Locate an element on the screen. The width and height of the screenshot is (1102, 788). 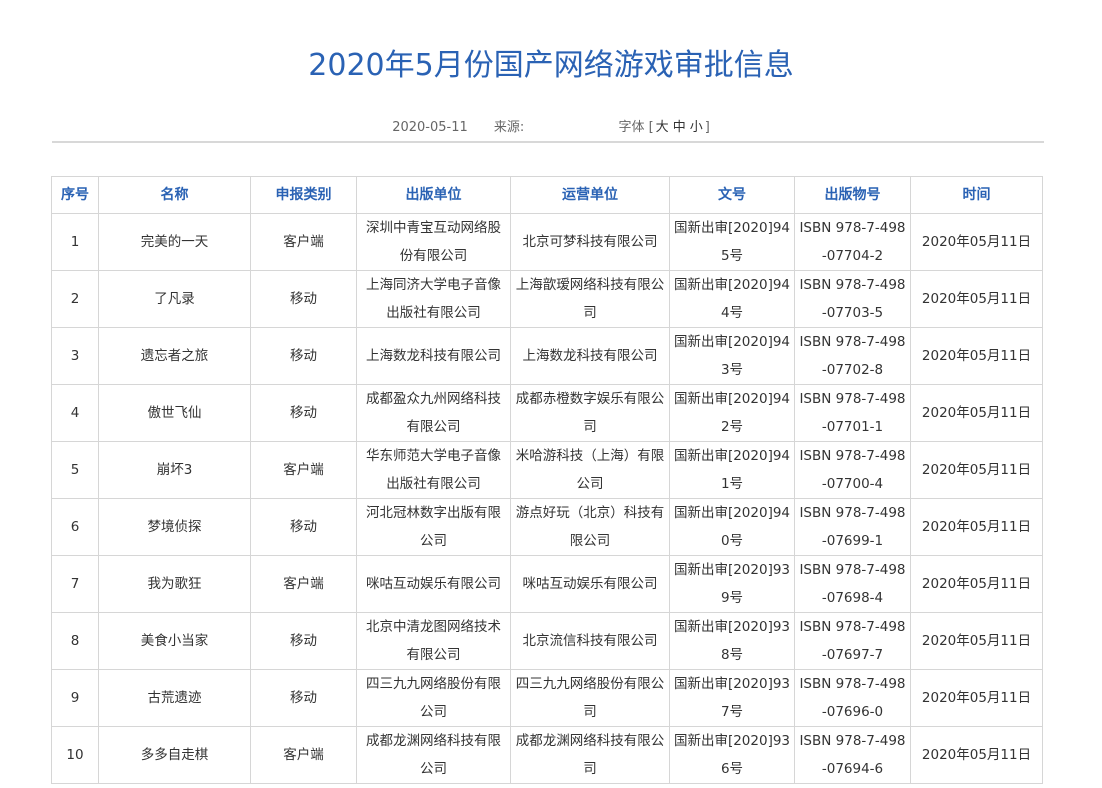
cell-approval-no: 国新出审[2020]944号 is located at coordinates (732, 299).